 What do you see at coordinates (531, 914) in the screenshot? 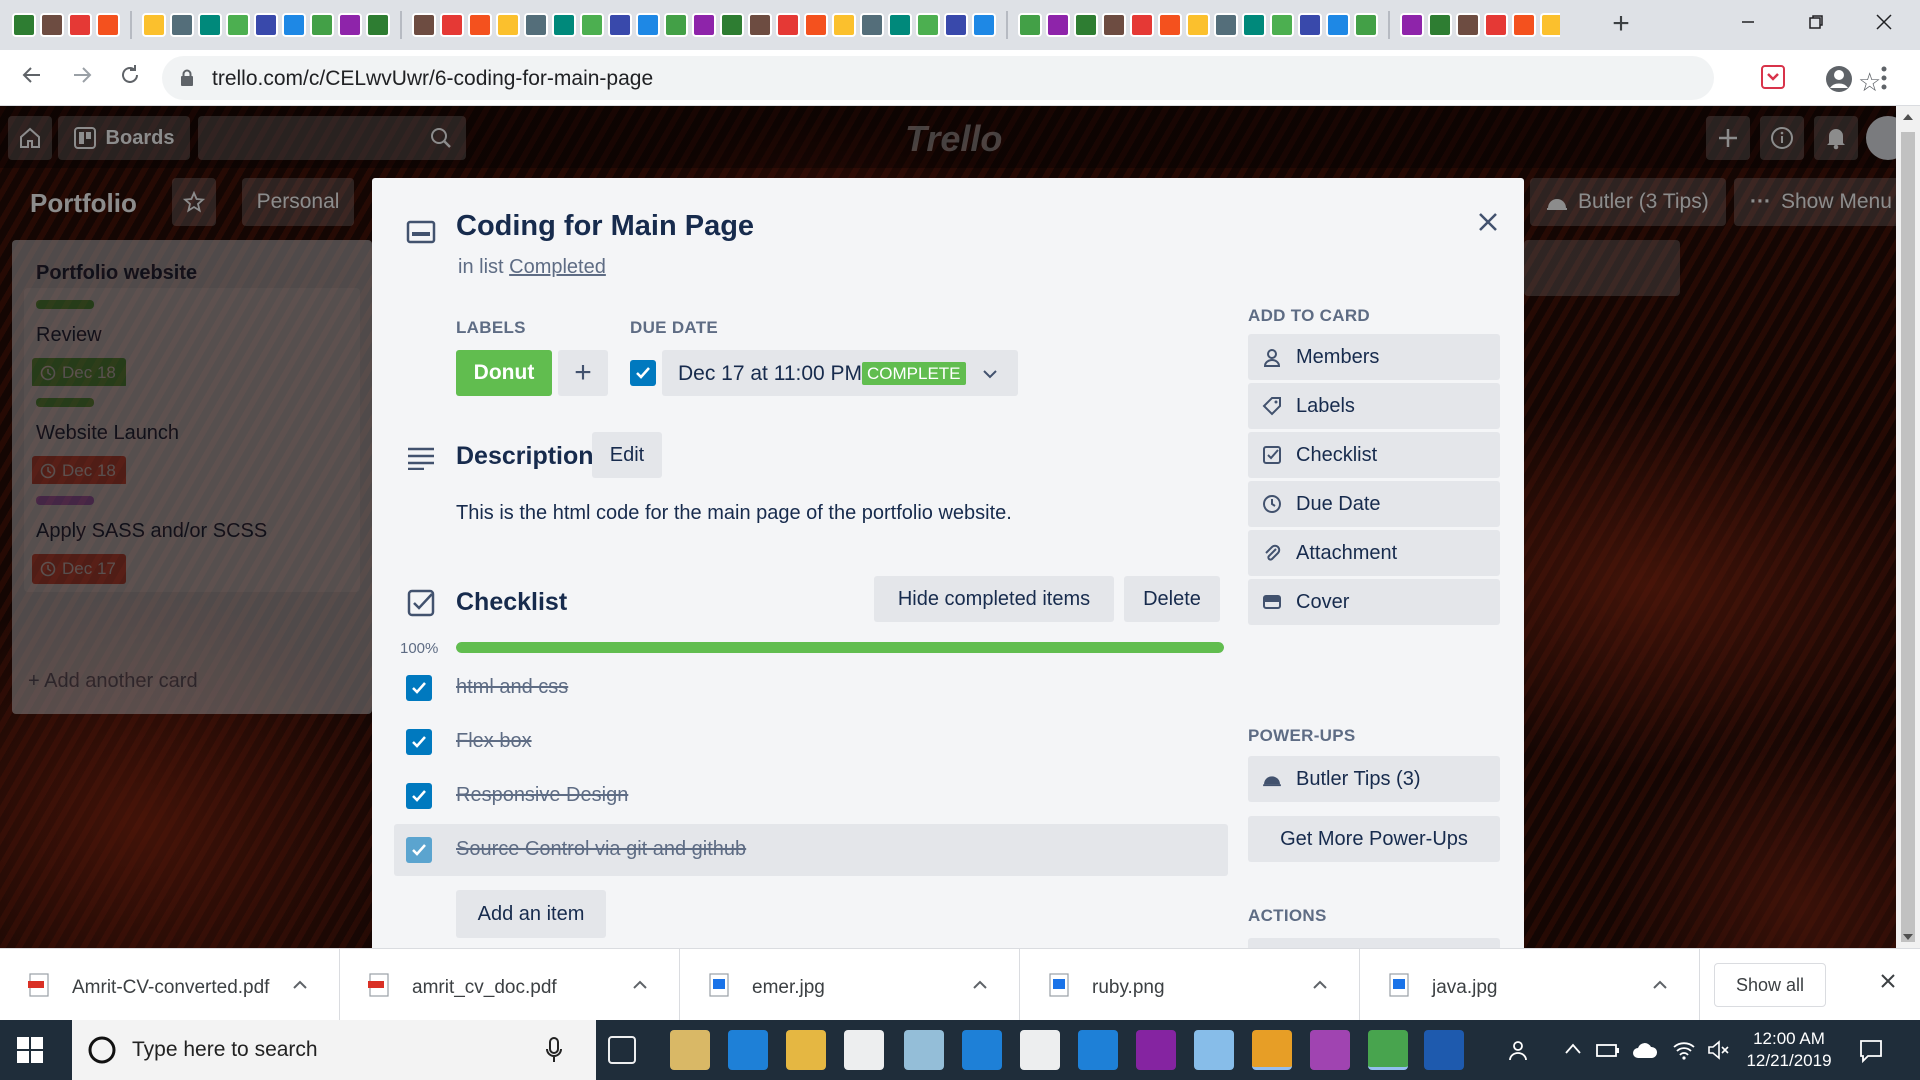
I see `add-checklist-item-button: Add an item` at bounding box center [531, 914].